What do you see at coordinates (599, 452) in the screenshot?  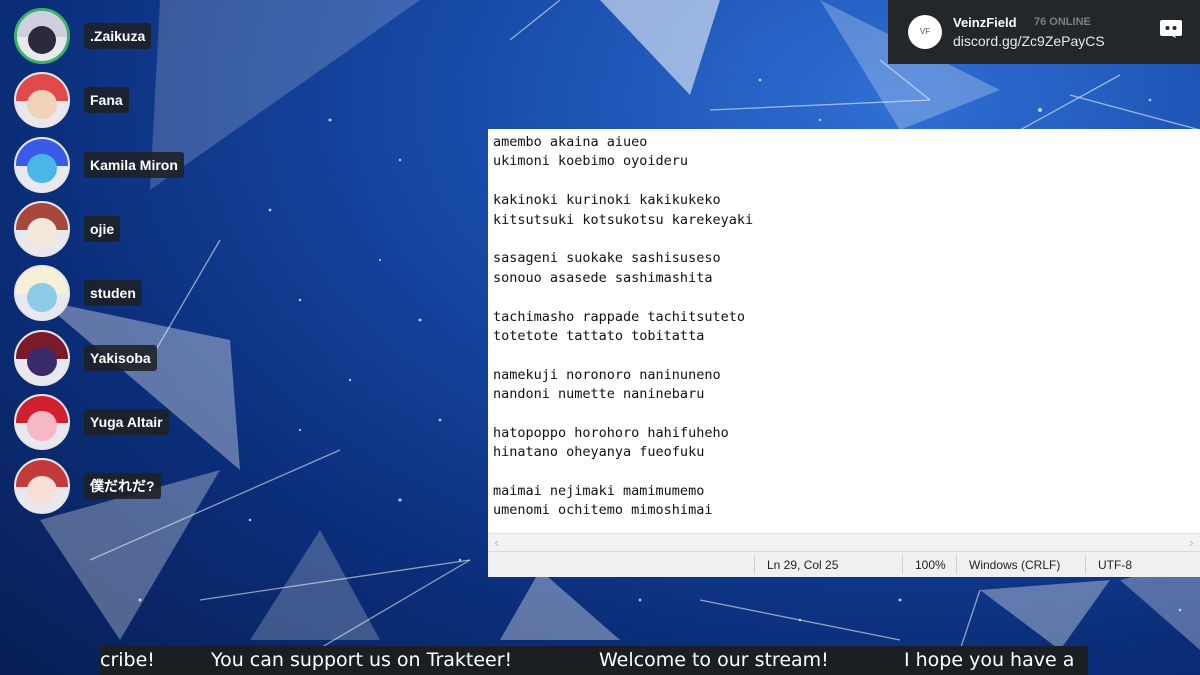 I see `text-line: hinatano oheyanya fueofuku` at bounding box center [599, 452].